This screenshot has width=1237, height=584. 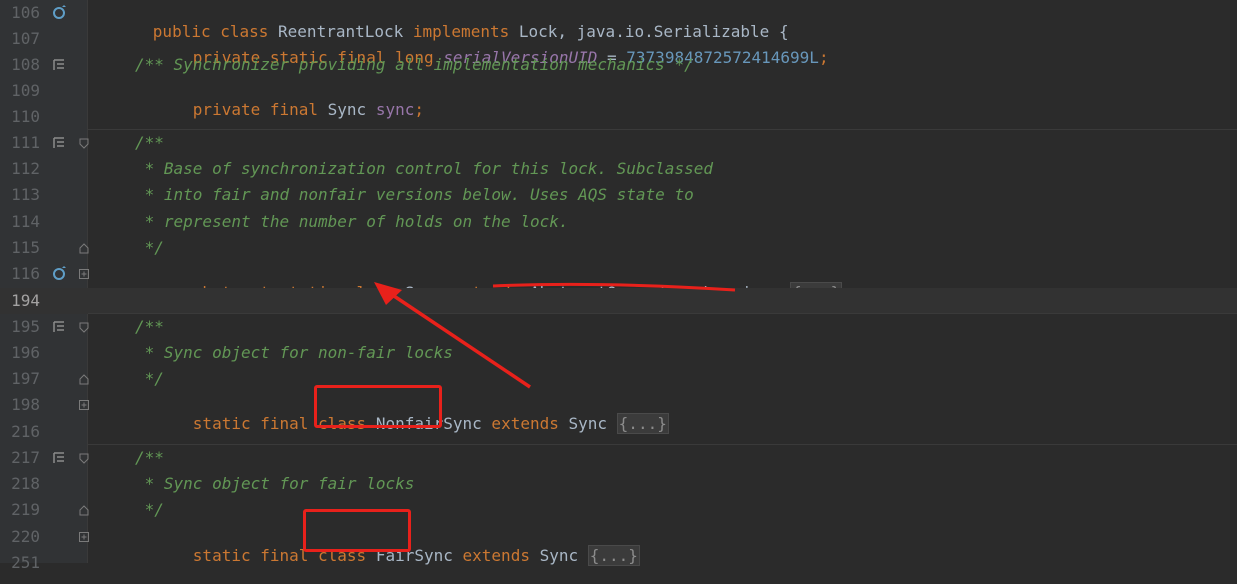 I want to click on underline-annotation, so click(x=614, y=287).